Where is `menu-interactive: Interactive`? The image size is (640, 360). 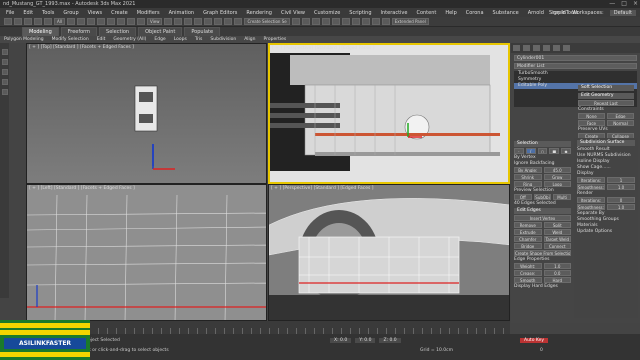
menu-interactive: Interactive is located at coordinates (394, 13).